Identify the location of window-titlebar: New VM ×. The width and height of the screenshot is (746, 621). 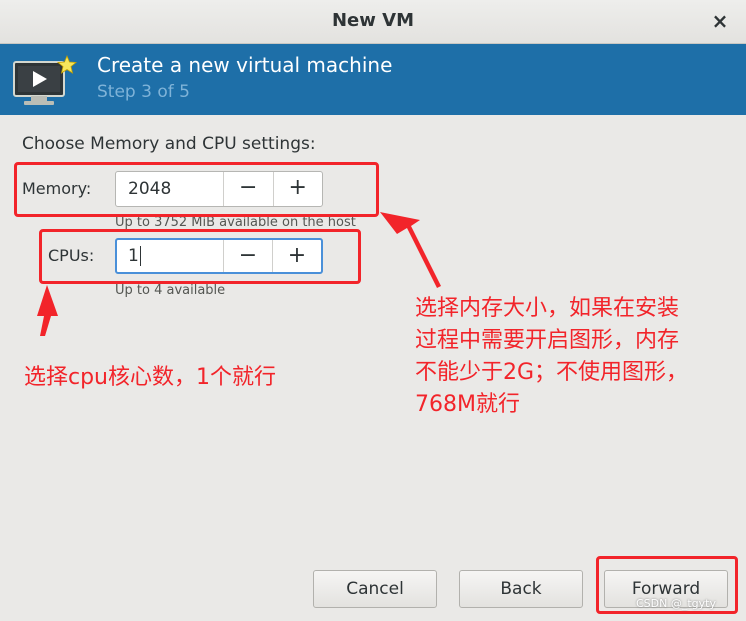
(373, 22).